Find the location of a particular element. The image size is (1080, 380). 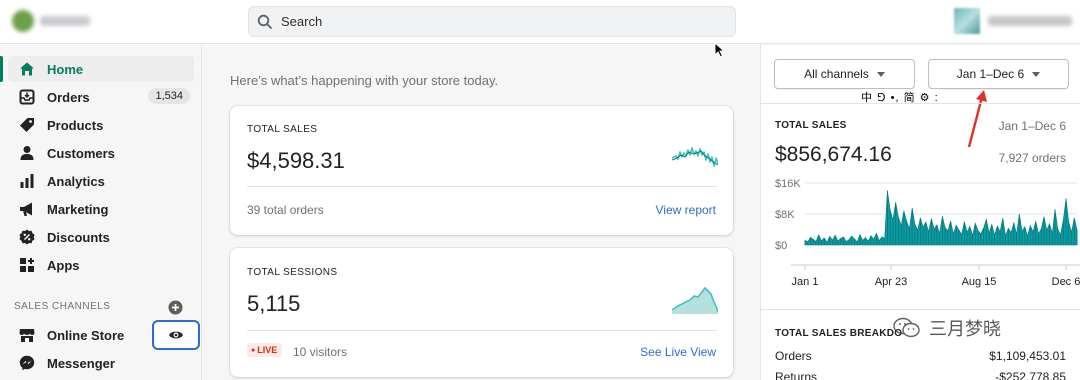

total-sales-label: TOTAL SALES is located at coordinates (811, 125).